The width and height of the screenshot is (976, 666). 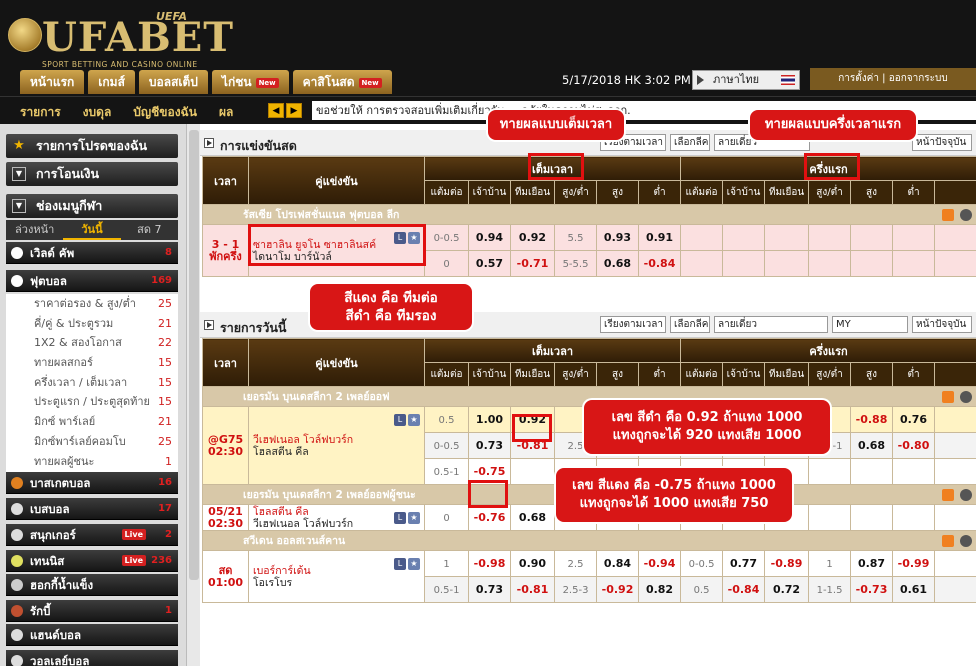 I want to click on odds-cell: -0.80, so click(x=914, y=445).